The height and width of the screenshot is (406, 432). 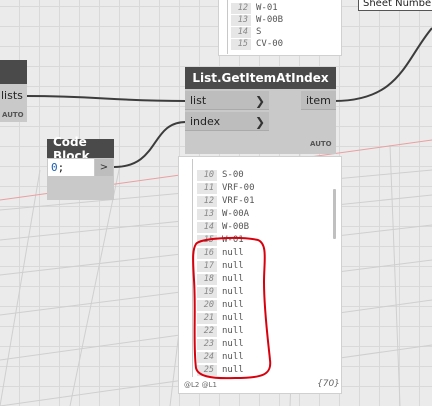 What do you see at coordinates (232, 308) in the screenshot?
I see `highlight-annotation` at bounding box center [232, 308].